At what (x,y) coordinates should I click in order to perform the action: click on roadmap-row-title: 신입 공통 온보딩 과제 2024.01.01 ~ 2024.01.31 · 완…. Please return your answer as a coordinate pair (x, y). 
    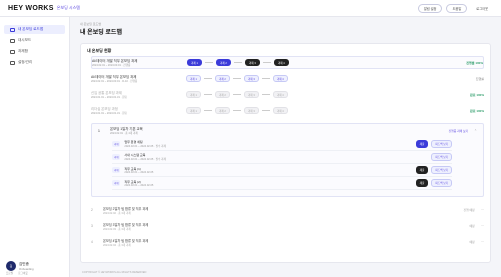
    Looking at the image, I should click on (138, 94).